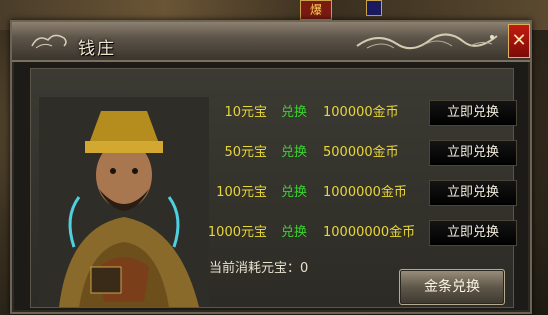 This screenshot has height=315, width=548. I want to click on spent-yuanbao-text: 当前消耗元宝：0, so click(259, 268).